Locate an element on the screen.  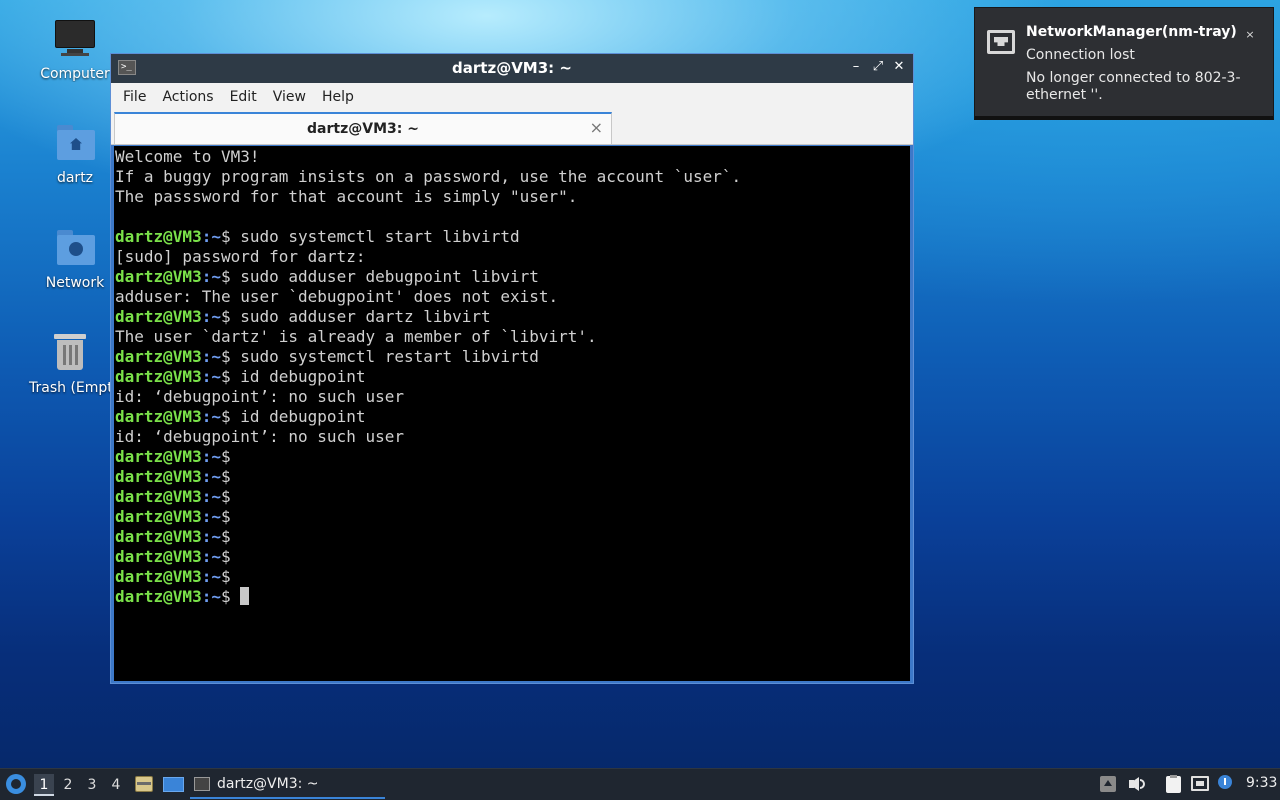
desktop-icon-trash: Trash (Empt is located at coordinates (70, 364).